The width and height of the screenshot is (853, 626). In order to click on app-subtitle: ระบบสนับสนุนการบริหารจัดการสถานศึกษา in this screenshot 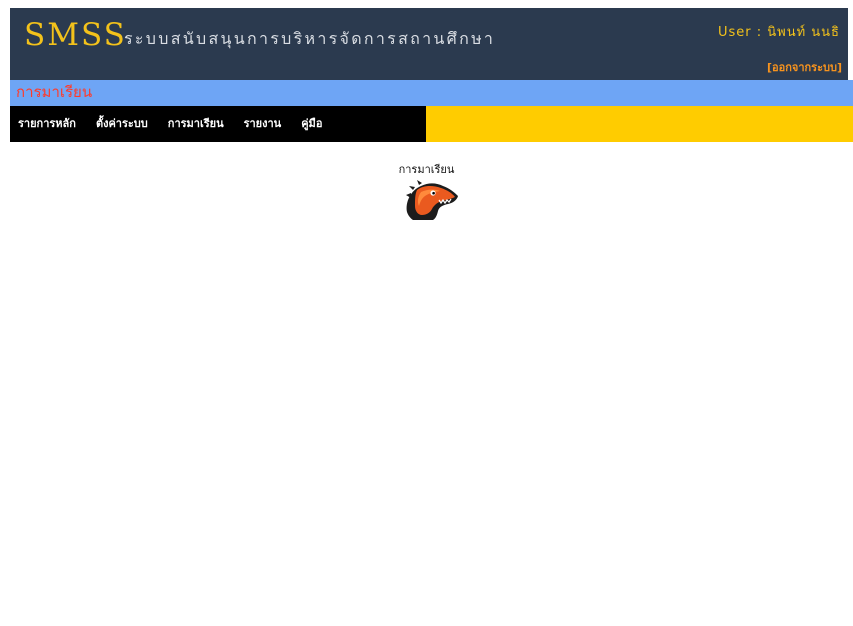, I will do `click(310, 38)`.